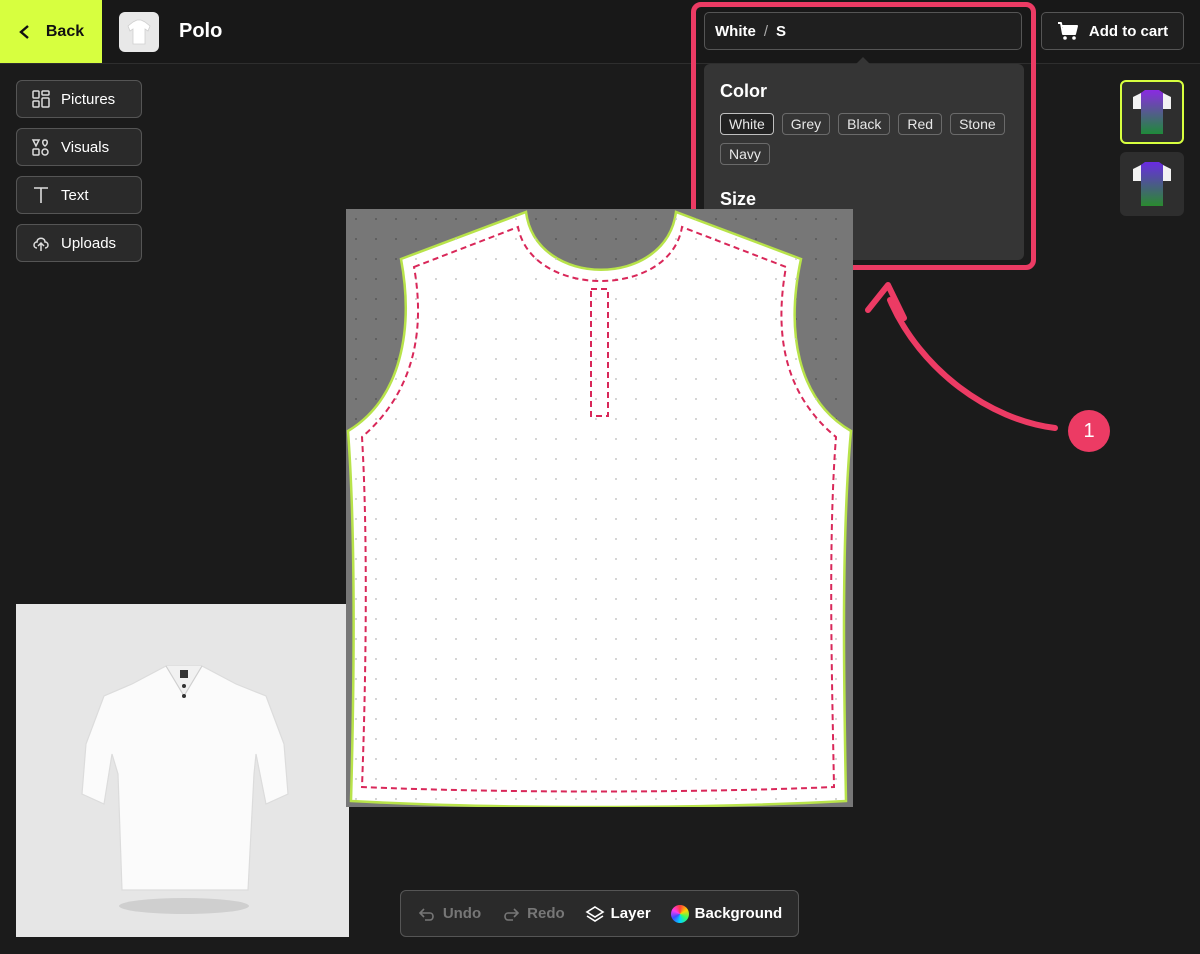 The height and width of the screenshot is (954, 1200). What do you see at coordinates (738, 913) in the screenshot?
I see `background-label: Background` at bounding box center [738, 913].